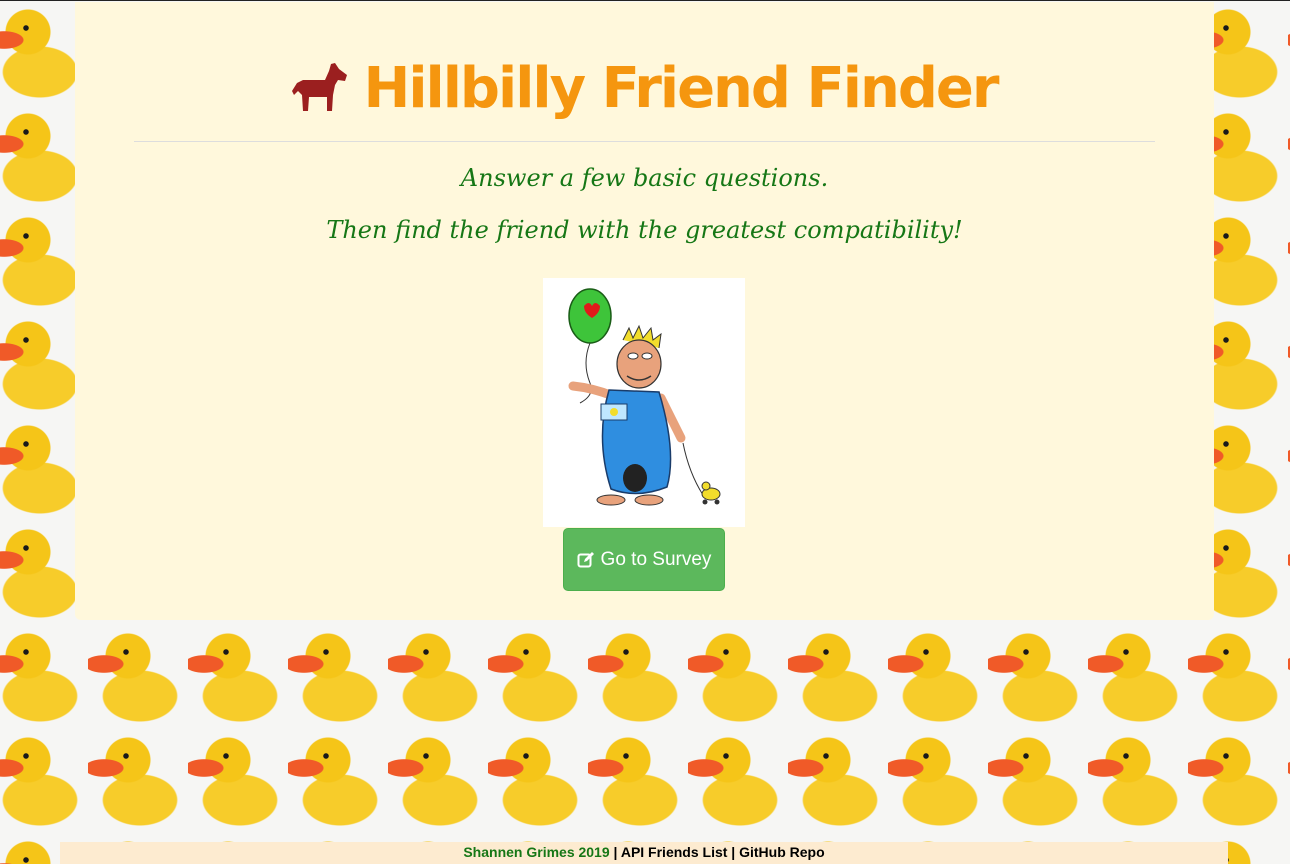 This screenshot has height=864, width=1290. What do you see at coordinates (681, 88) in the screenshot?
I see `page-title-text: Hillbilly Friend Finder` at bounding box center [681, 88].